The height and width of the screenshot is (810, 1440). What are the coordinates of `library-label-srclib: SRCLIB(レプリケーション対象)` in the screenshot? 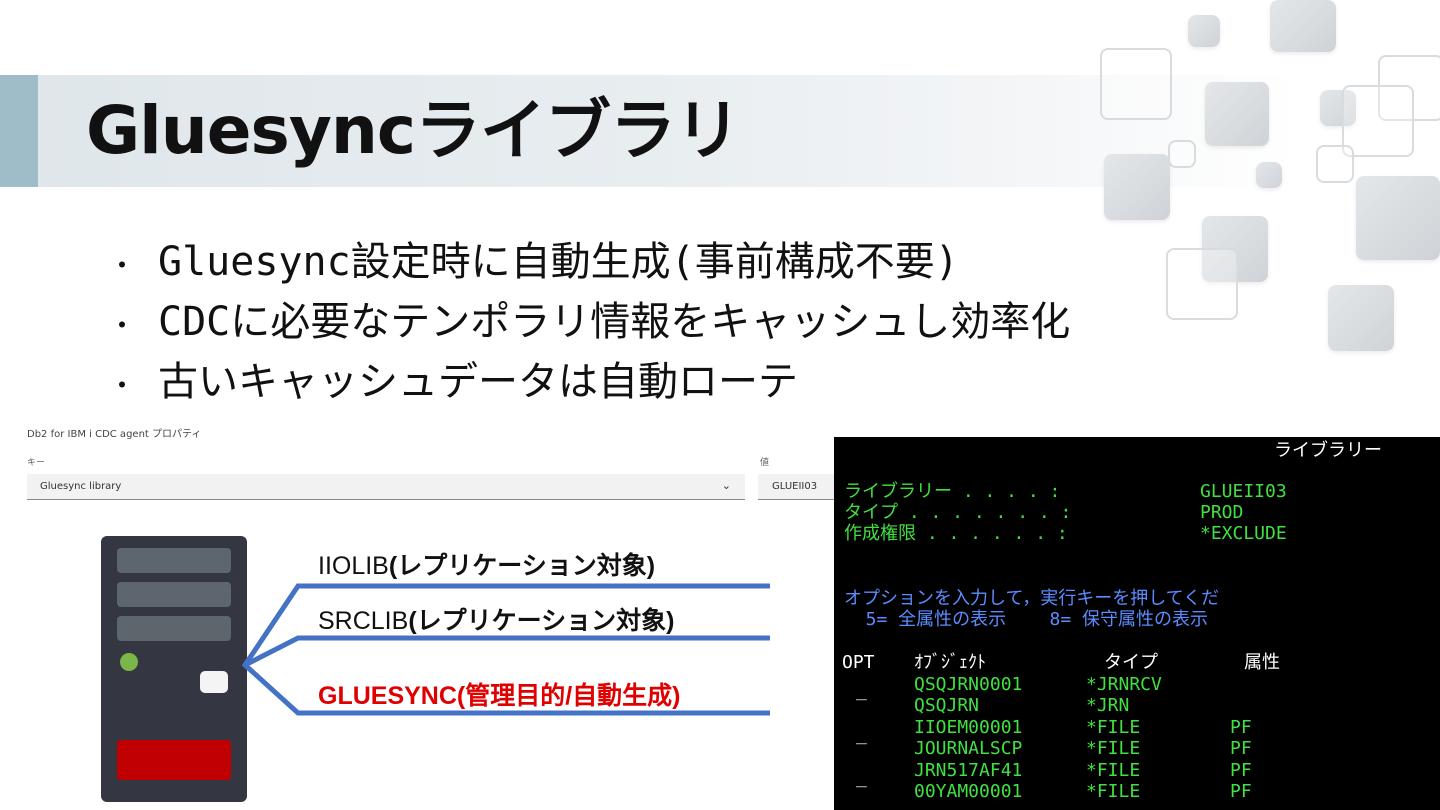 It's located at (496, 621).